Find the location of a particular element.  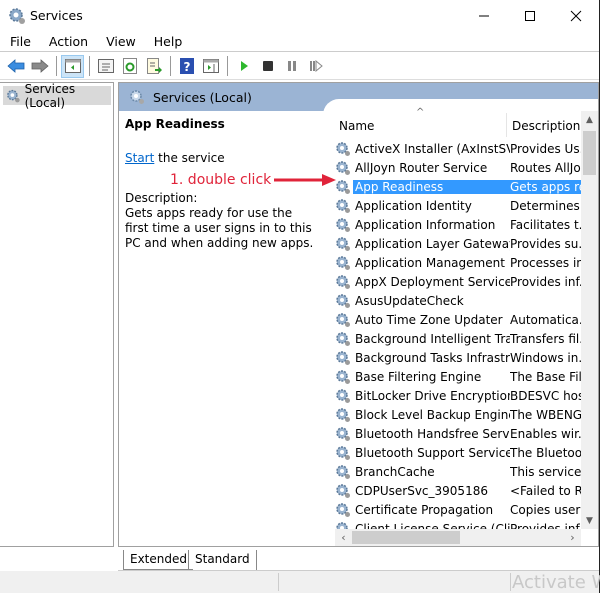

activate-windows-watermark: Activate W is located at coordinates (556, 582).